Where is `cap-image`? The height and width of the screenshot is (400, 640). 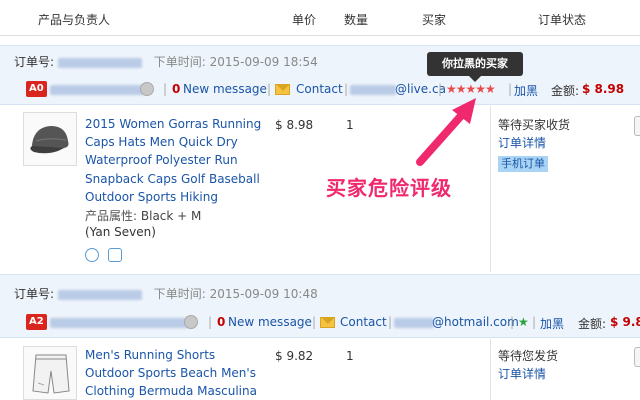 cap-image is located at coordinates (49, 140).